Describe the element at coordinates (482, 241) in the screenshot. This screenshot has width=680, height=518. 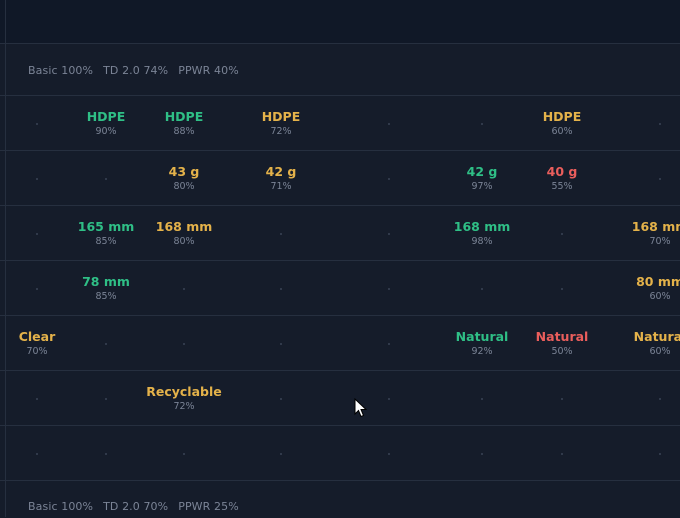
I see `cell-confidence: 98%` at that location.